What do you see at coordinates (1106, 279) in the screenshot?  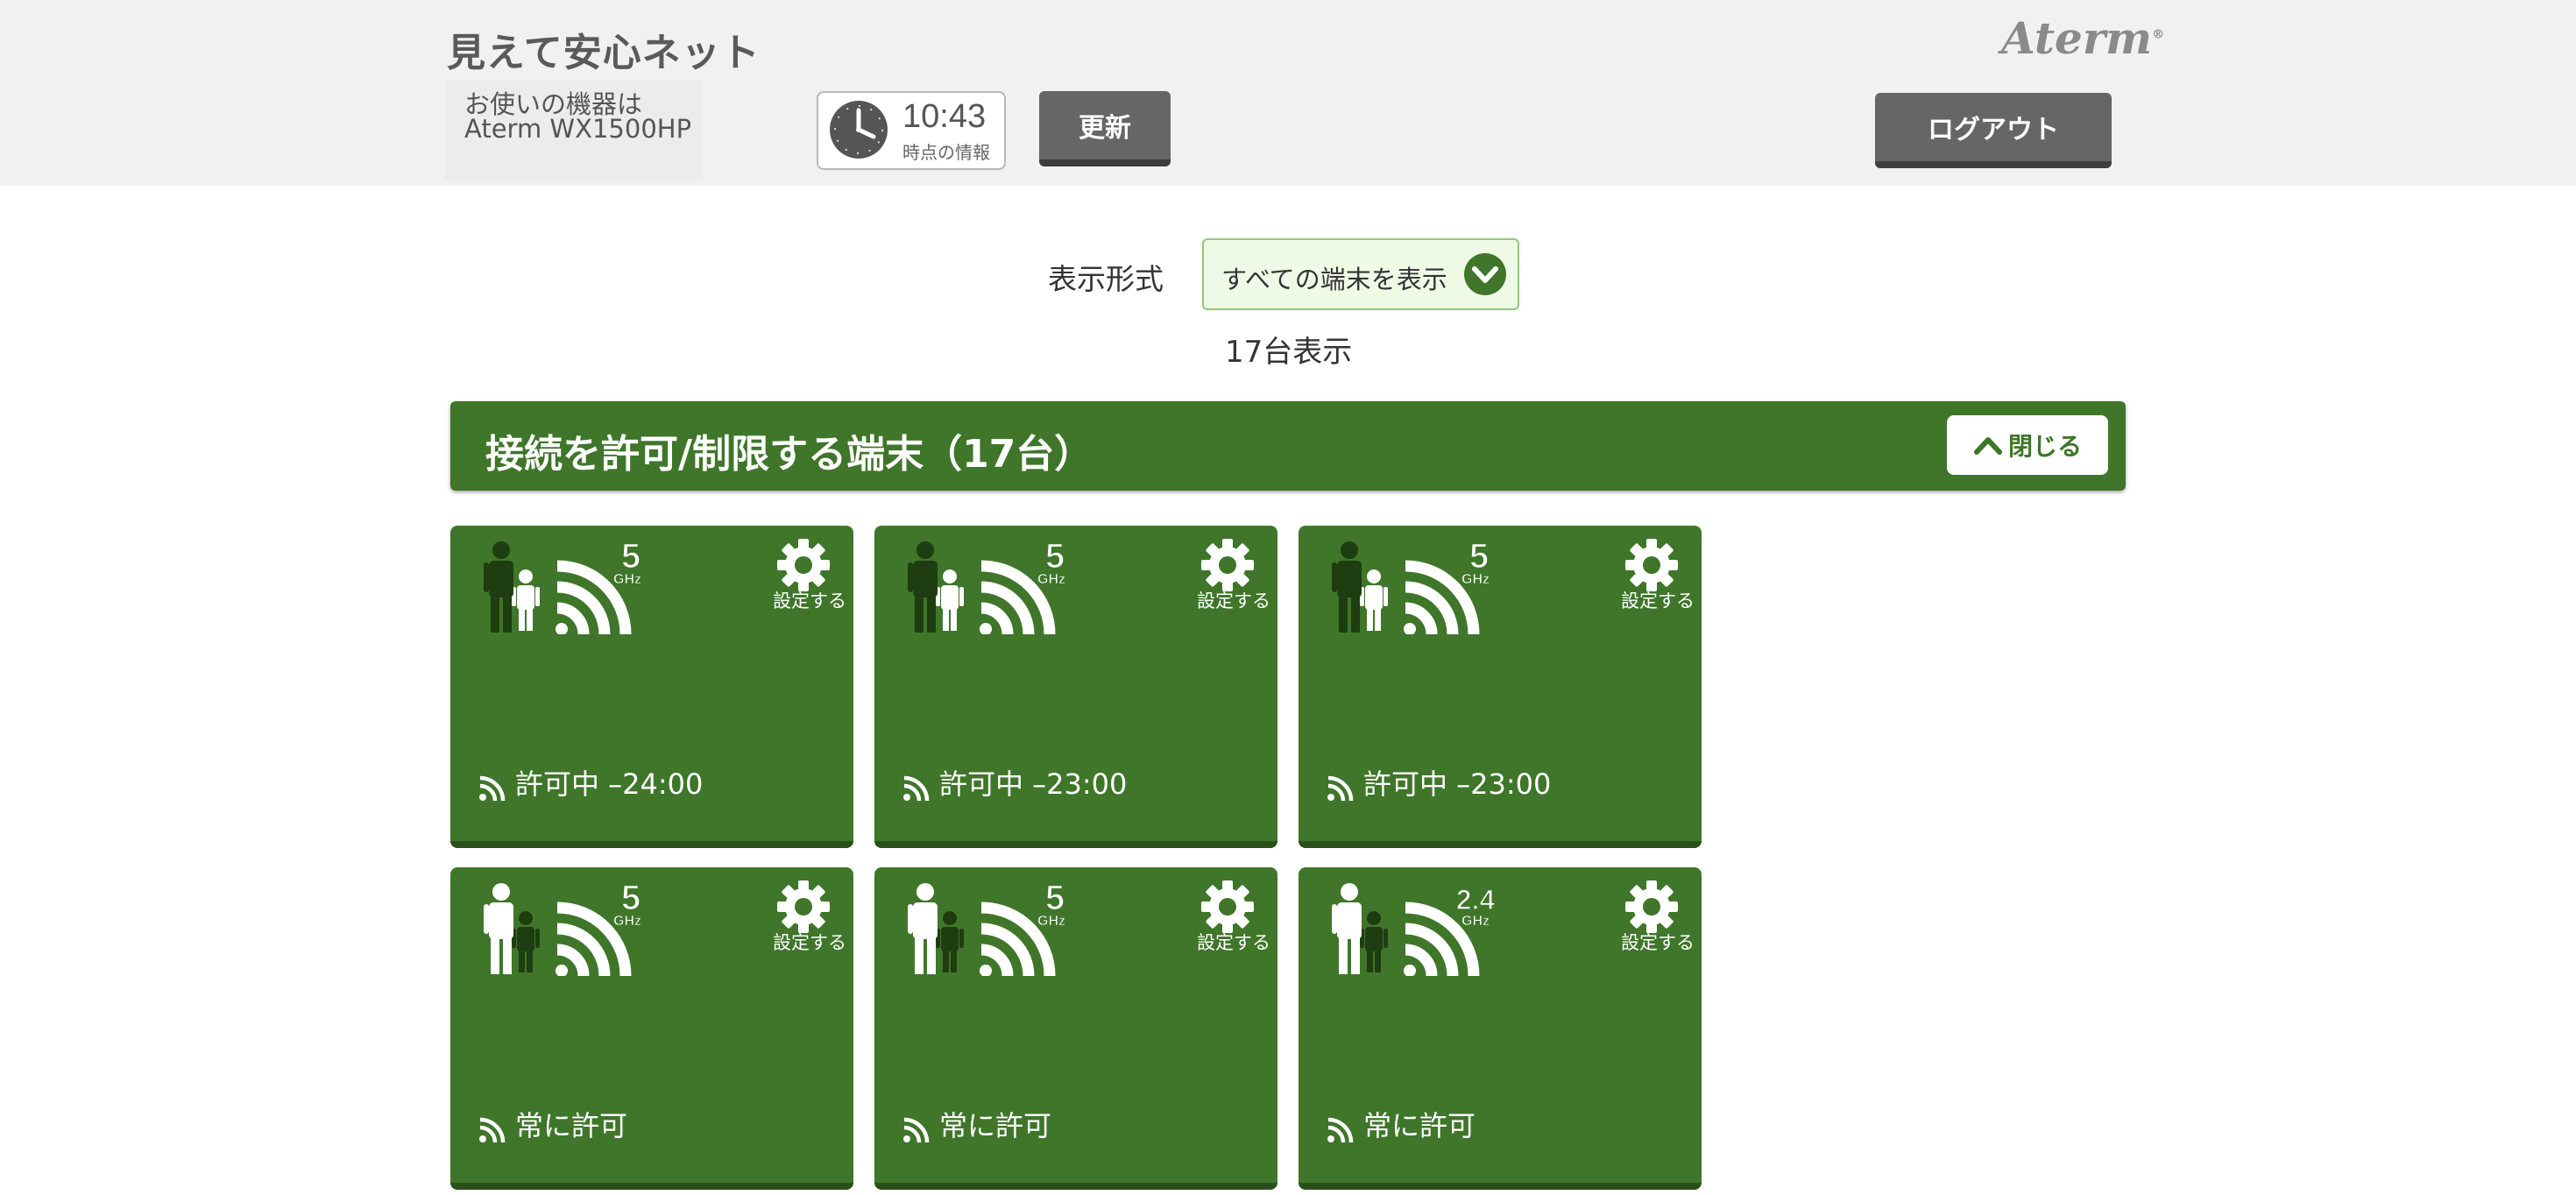 I see `display-format-label: 表示形式` at bounding box center [1106, 279].